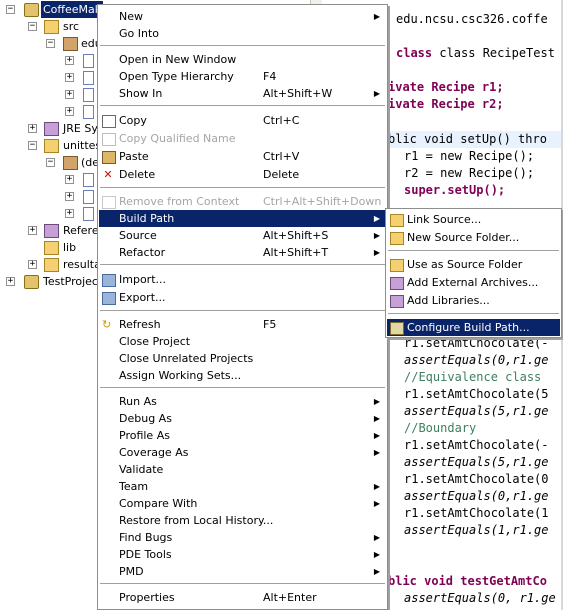 Image resolution: width=563 pixels, height=610 pixels. Describe the element at coordinates (53, 264) in the screenshot. I see `tree-item-resultas: + resultas` at that location.